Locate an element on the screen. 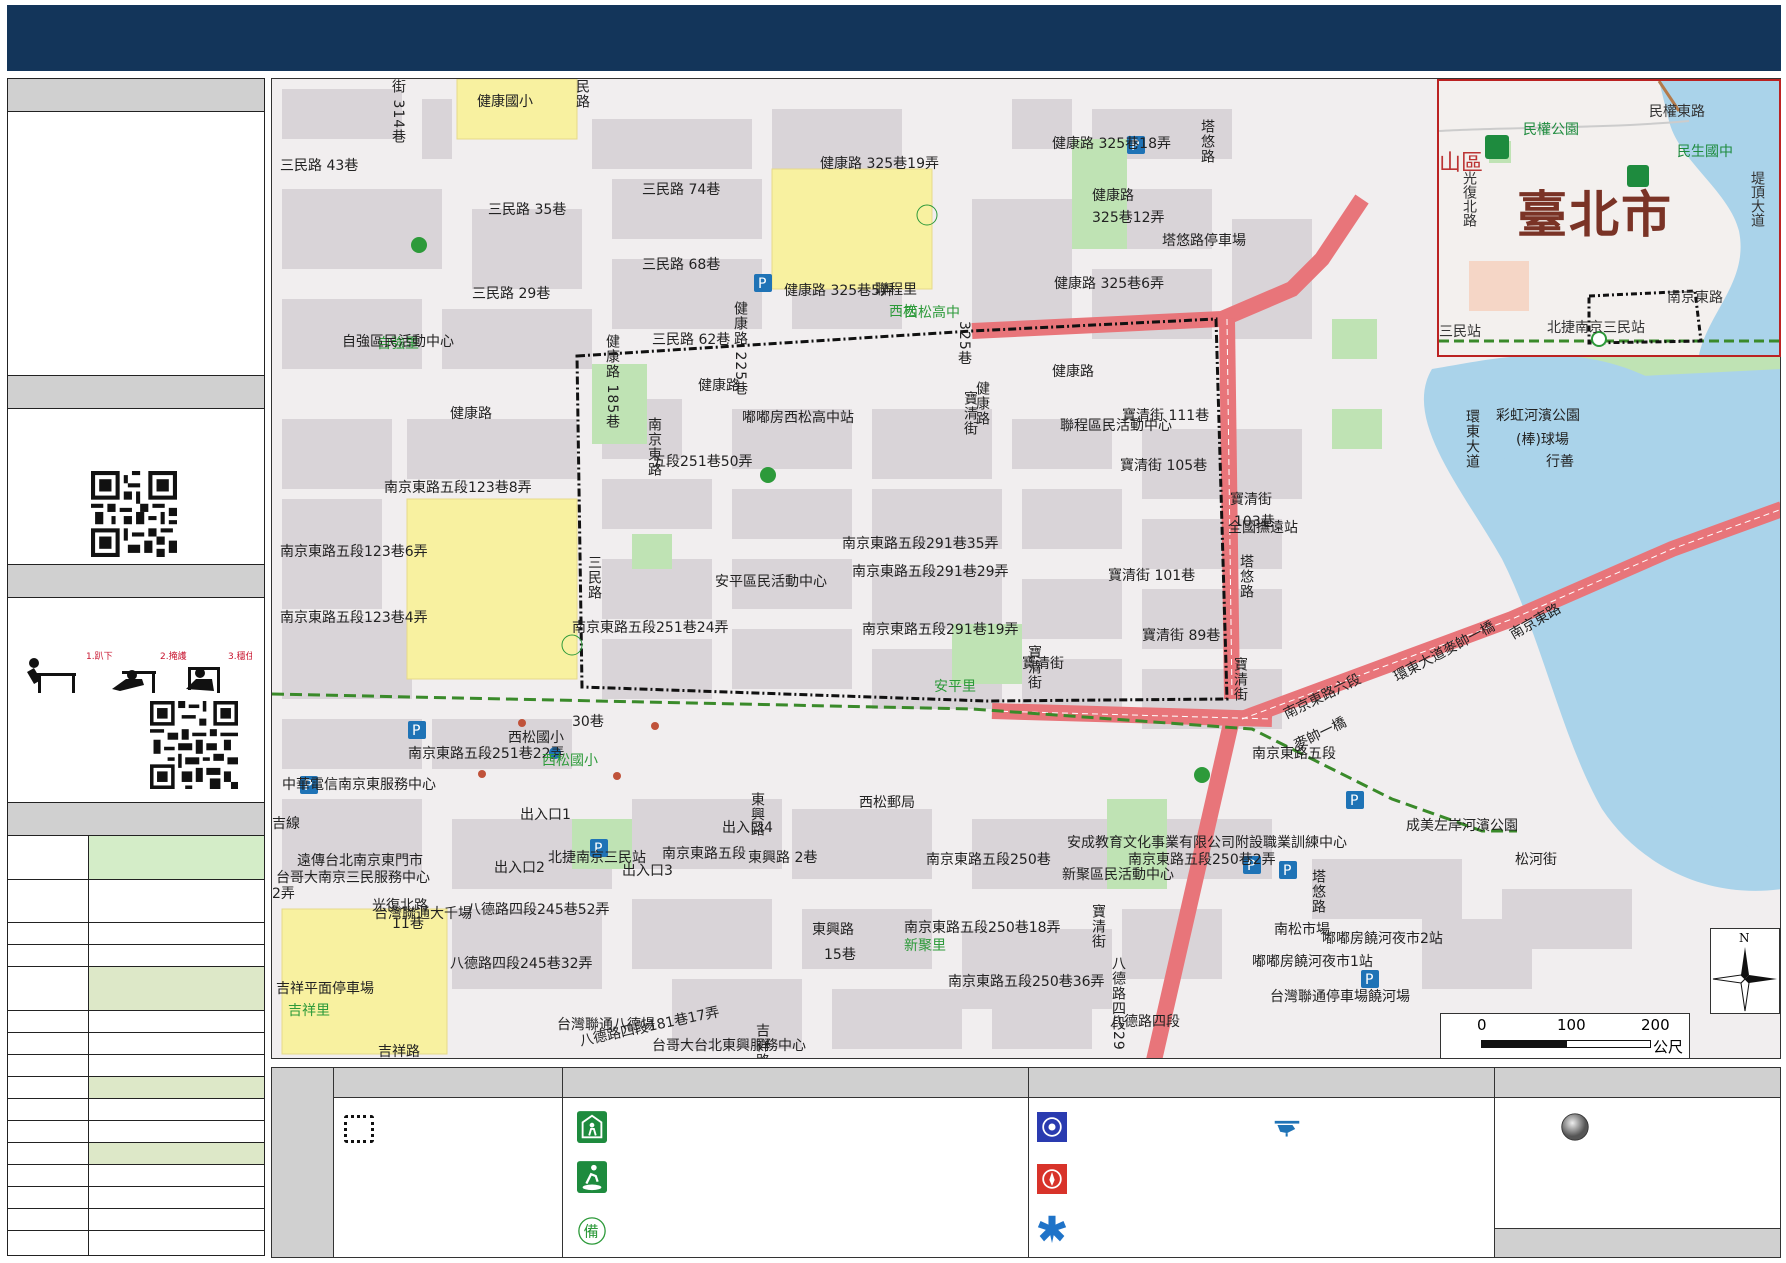 The width and height of the screenshot is (1786, 1263). inset-label: 光復北路 is located at coordinates (1469, 199).